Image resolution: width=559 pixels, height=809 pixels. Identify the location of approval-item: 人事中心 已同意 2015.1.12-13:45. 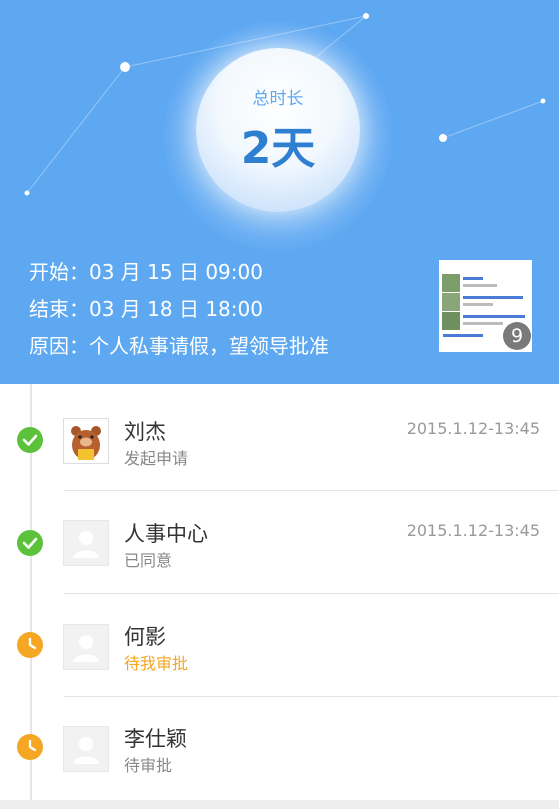
(279, 542).